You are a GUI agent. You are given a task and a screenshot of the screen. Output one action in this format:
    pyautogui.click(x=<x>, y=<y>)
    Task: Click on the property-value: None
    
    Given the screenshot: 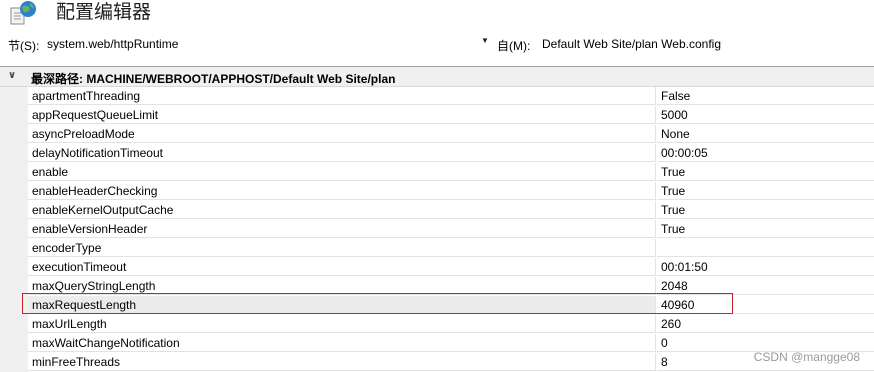 What is the action you would take?
    pyautogui.click(x=765, y=134)
    